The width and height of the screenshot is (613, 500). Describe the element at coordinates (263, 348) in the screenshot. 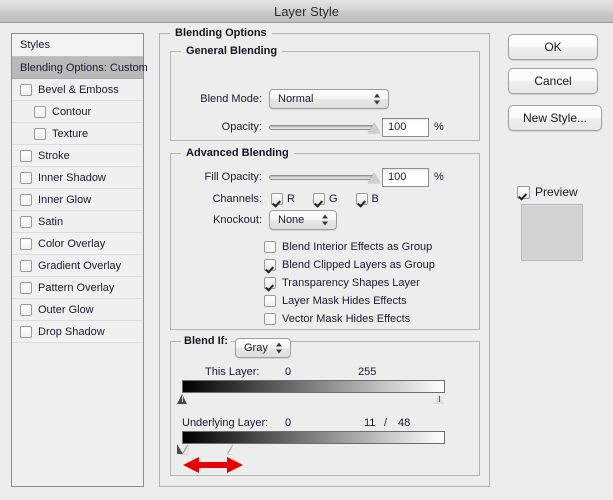

I see `blend-if-channel-select: Gray` at that location.